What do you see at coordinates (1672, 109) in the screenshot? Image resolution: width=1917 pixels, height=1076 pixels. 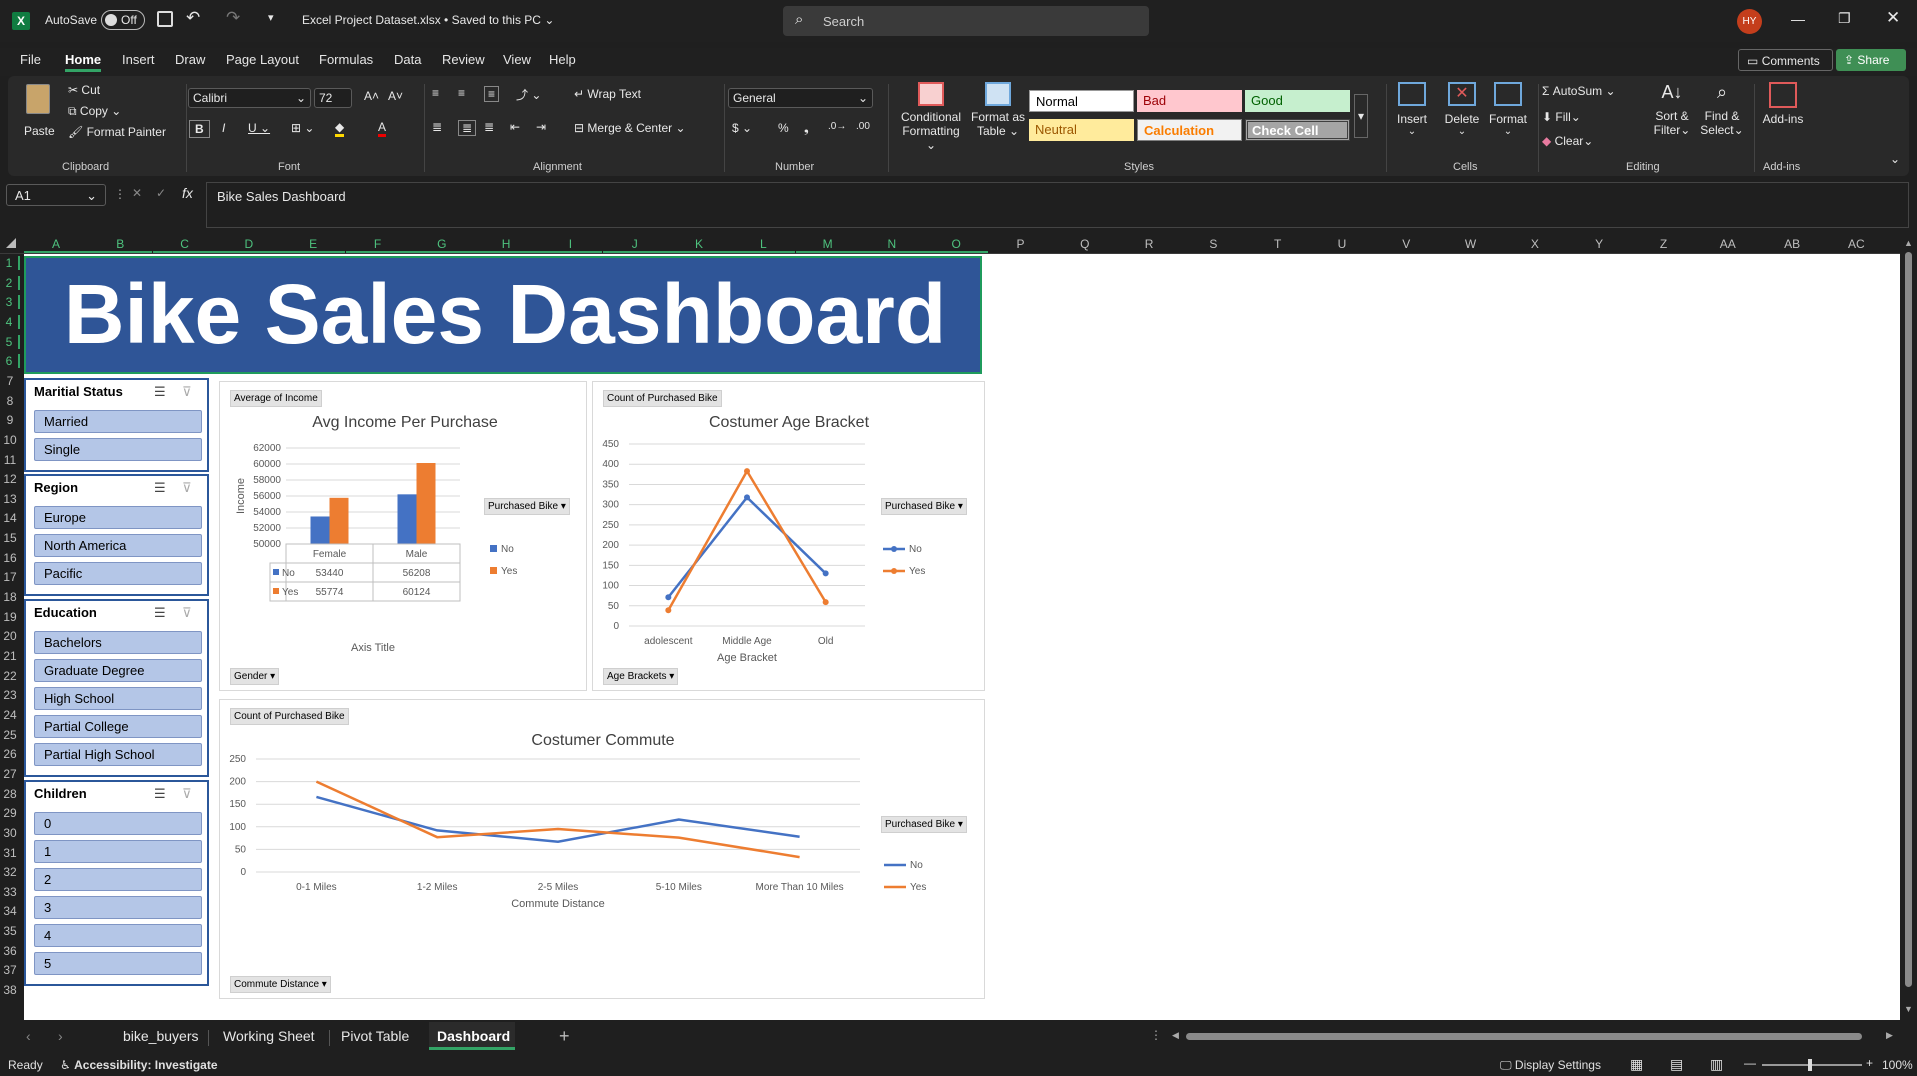 I see `sort-filter-button: A↓ Sort & Filter⌄` at bounding box center [1672, 109].